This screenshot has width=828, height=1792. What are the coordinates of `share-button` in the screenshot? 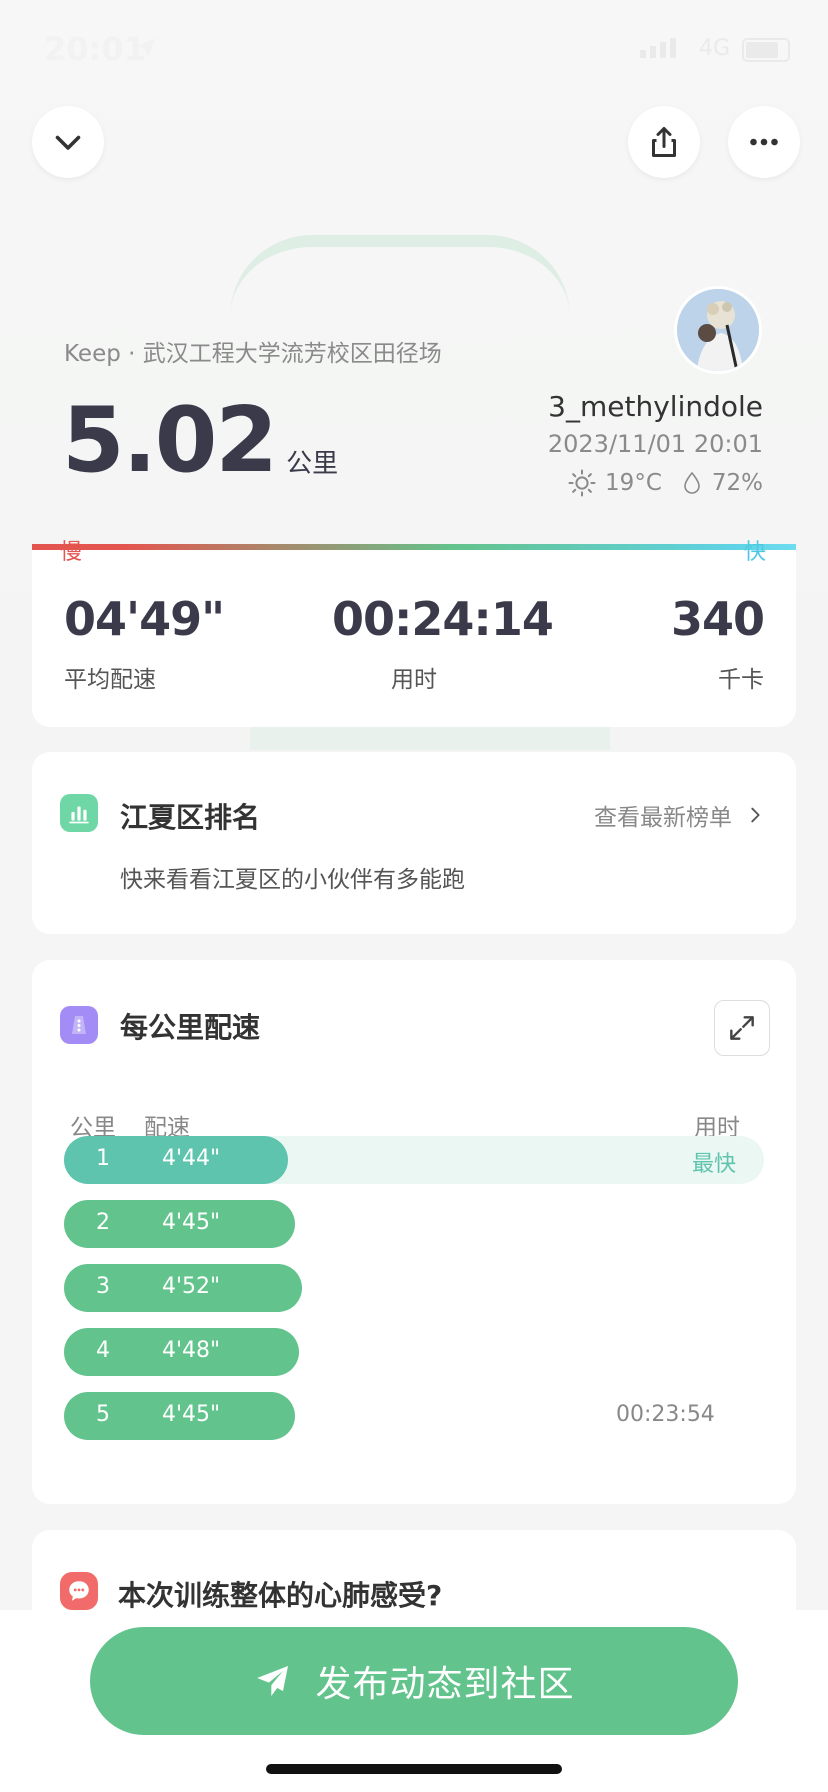 It's located at (664, 142).